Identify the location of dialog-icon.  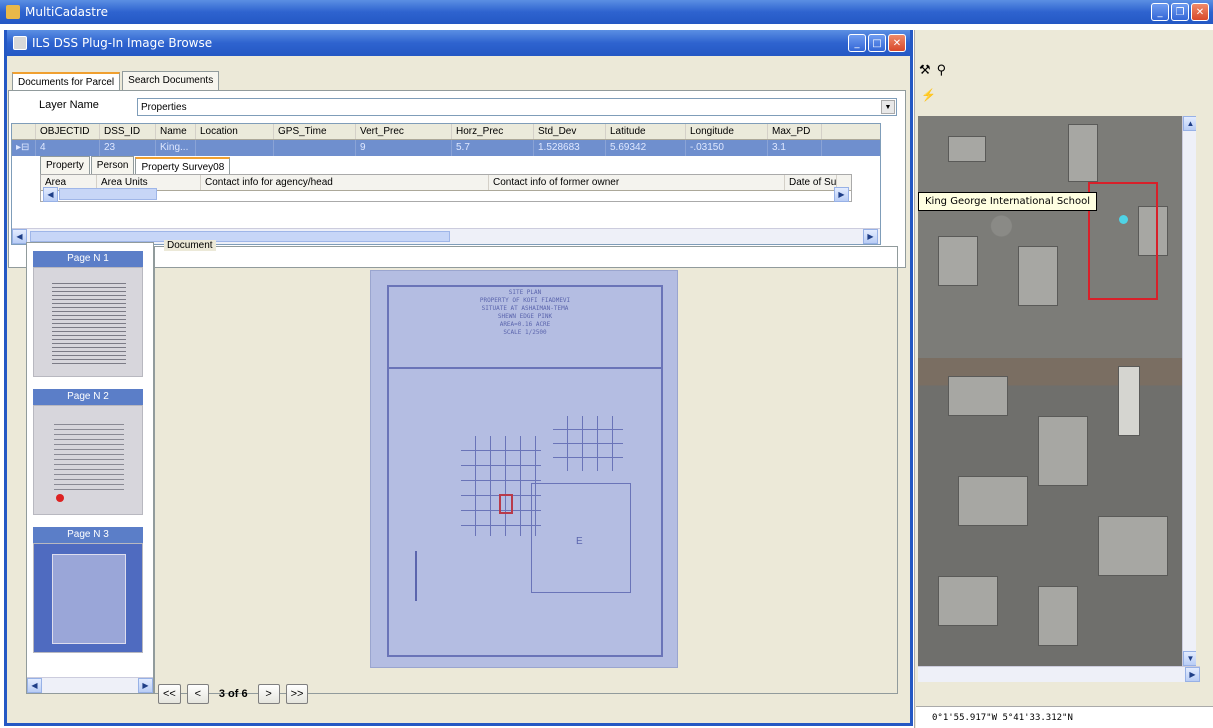
(20, 43).